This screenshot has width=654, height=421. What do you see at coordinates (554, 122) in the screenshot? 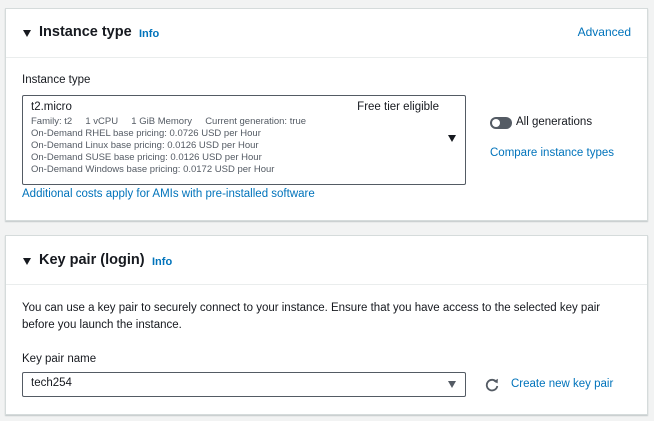
I see `all-generations-label: All generations` at bounding box center [554, 122].